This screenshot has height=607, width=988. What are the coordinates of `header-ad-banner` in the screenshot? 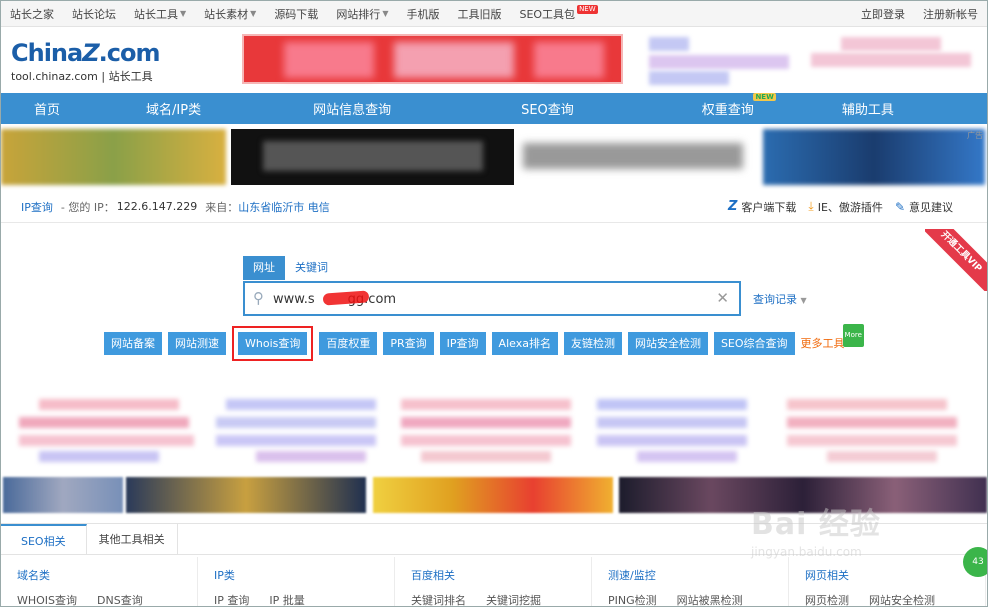 It's located at (432, 59).